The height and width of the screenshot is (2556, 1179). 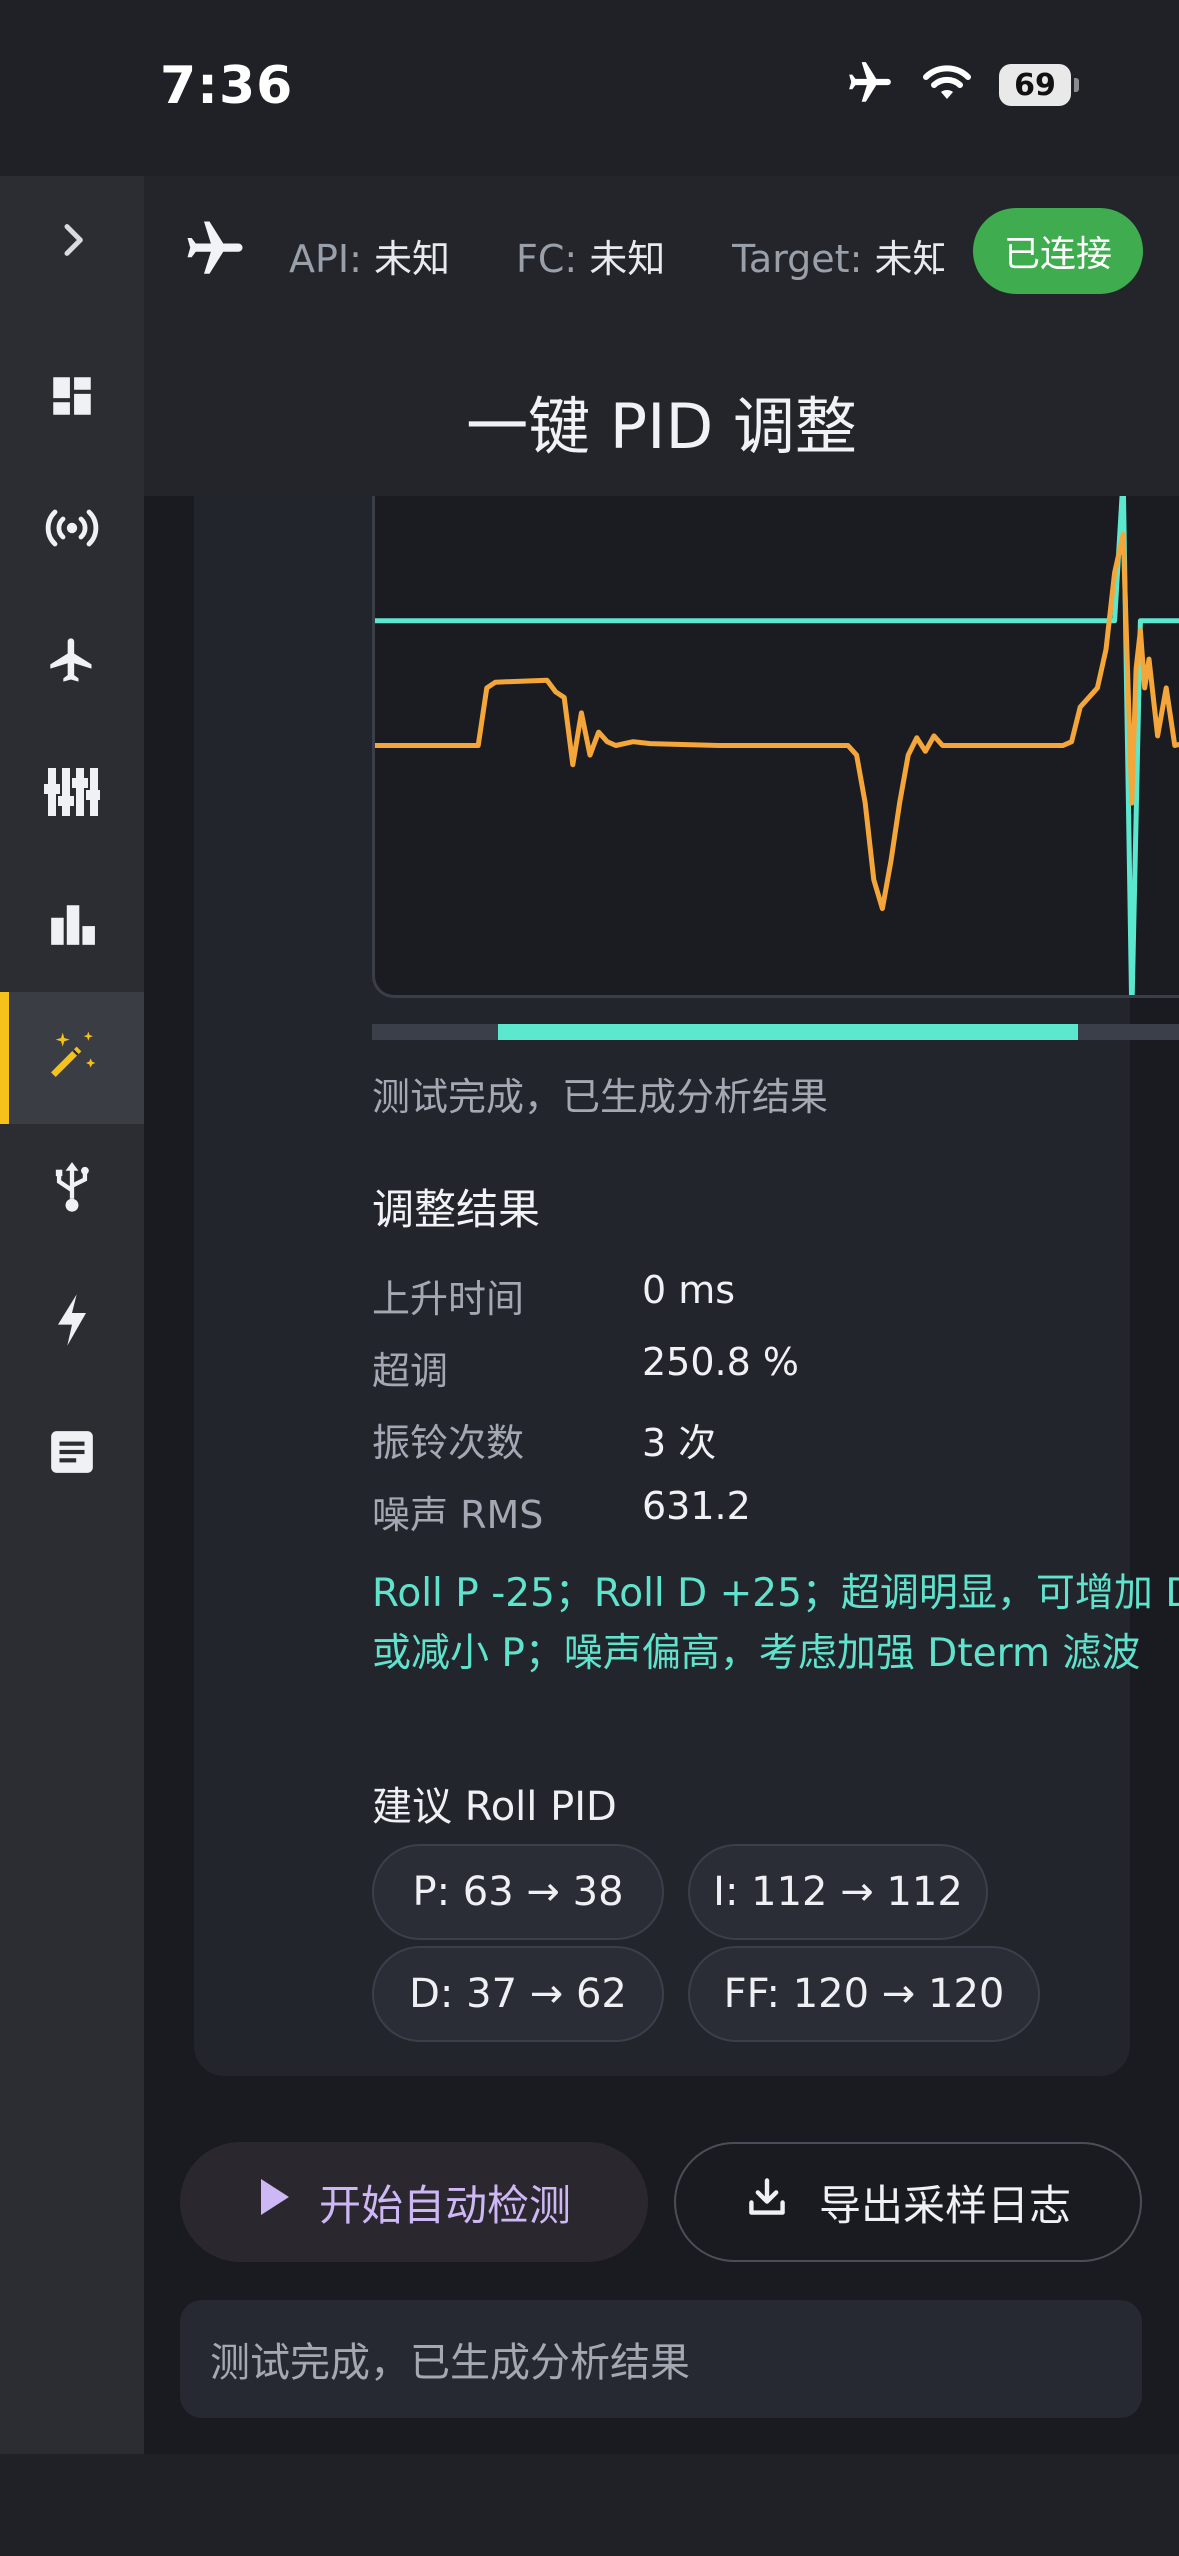 I want to click on metric-overshoot-label: 超调, so click(x=410, y=1371).